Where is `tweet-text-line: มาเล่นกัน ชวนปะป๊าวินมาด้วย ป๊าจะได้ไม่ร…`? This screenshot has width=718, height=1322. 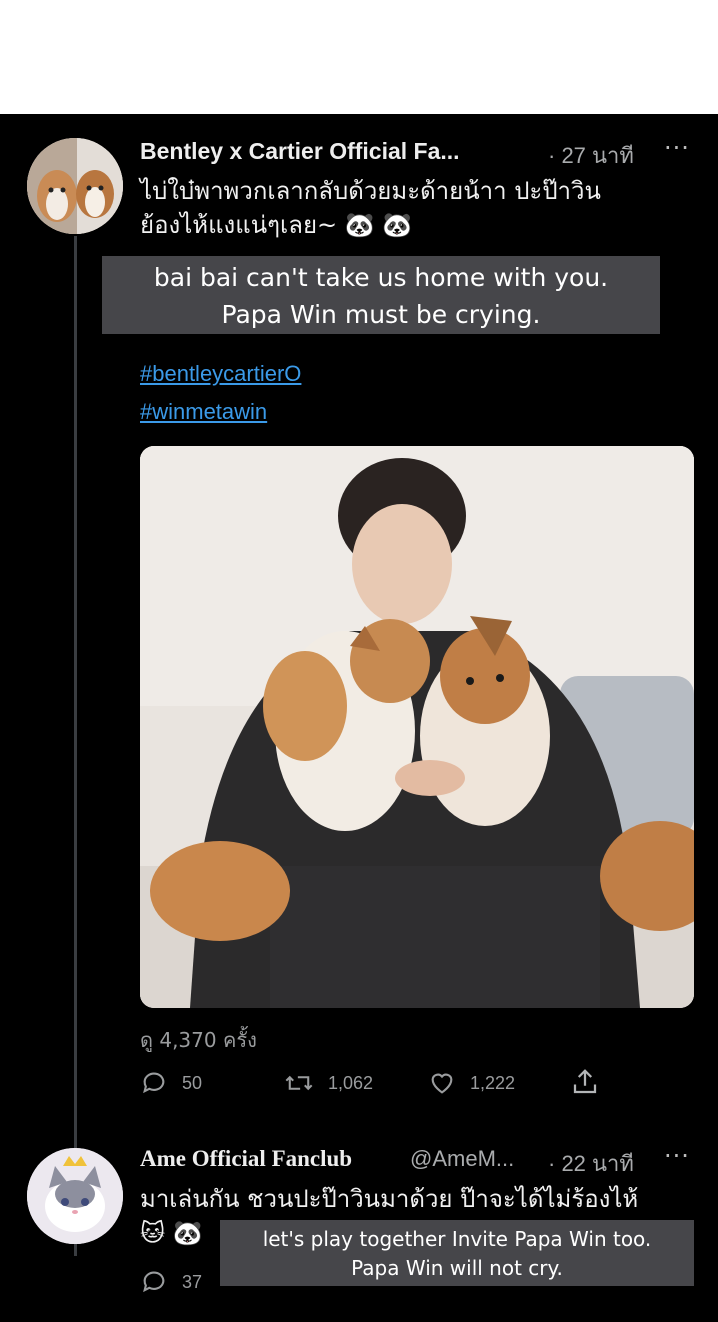
tweet-text-line: มาเล่นกัน ชวนปะป๊าวินมาด้วย ป๊าจะได้ไม่ร… is located at coordinates (389, 1199).